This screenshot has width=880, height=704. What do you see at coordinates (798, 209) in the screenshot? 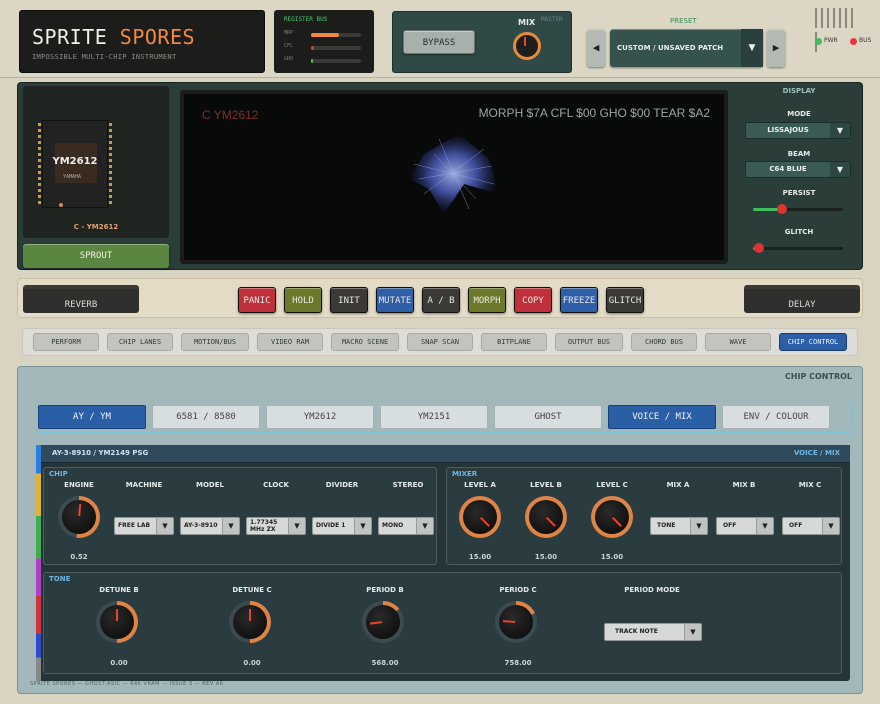
I see `persist-slider` at bounding box center [798, 209].